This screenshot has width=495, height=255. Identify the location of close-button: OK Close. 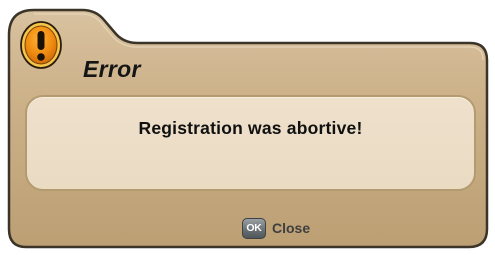
(276, 228).